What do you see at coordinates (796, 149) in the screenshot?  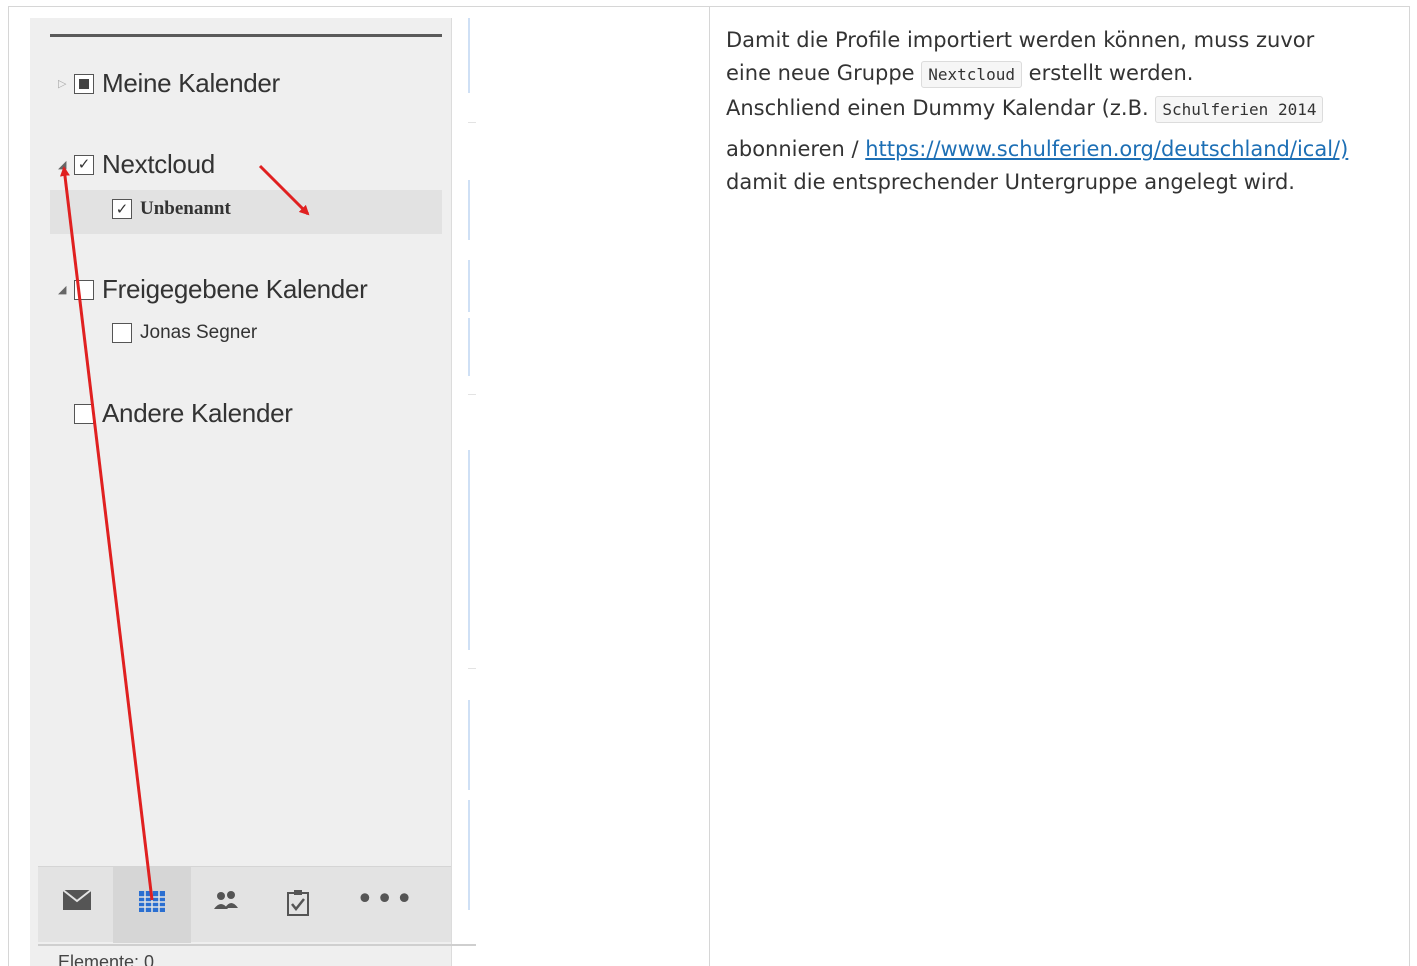 I see `text-span: abonnieren /` at bounding box center [796, 149].